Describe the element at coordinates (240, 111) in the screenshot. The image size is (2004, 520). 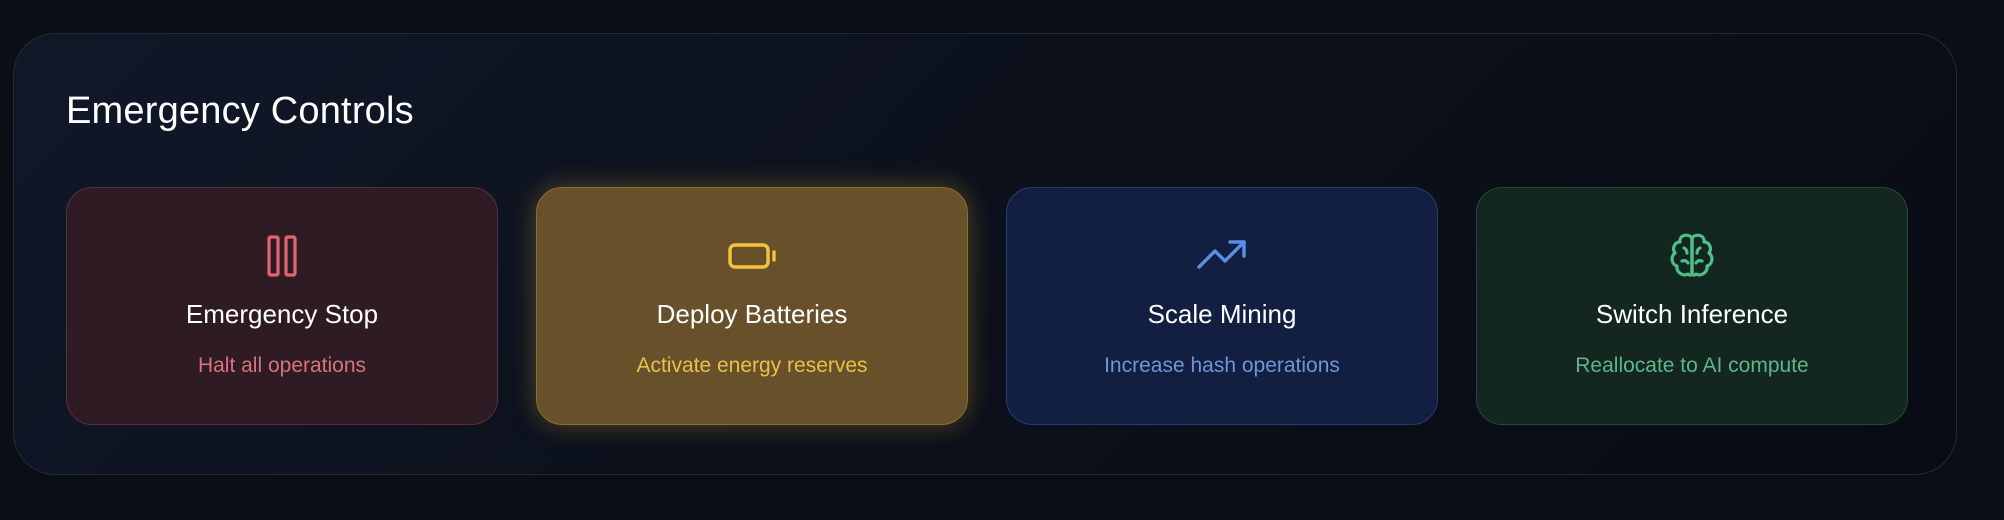
I see `panel-title: Emergency Controls` at that location.